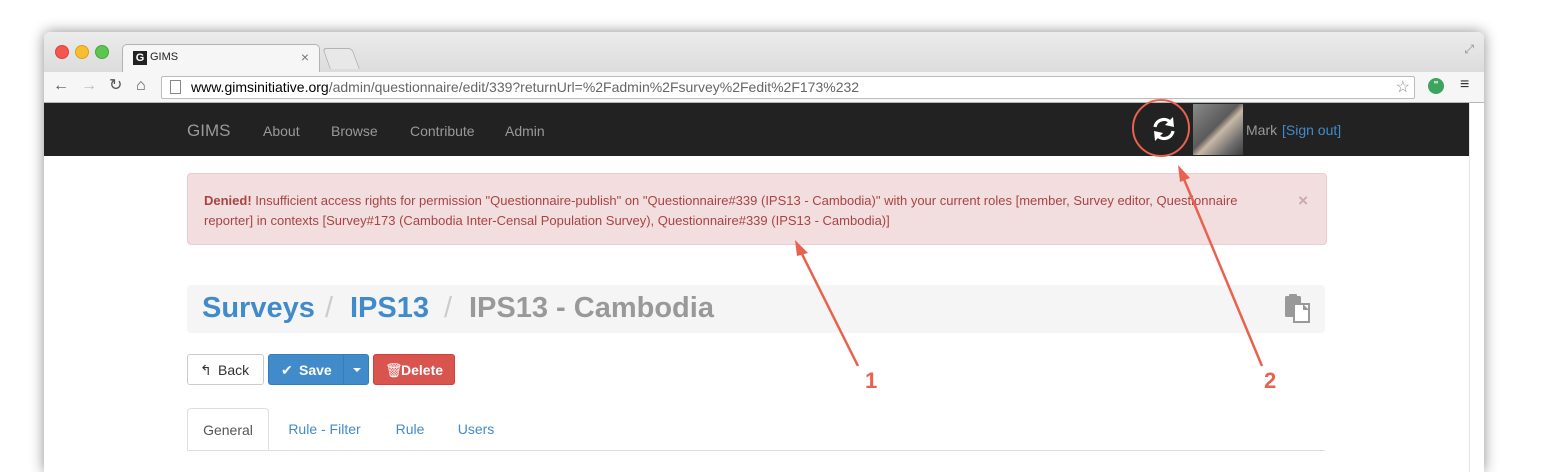  Describe the element at coordinates (764, 52) in the screenshot. I see `title-bar: G GIMS × ⤢` at that location.